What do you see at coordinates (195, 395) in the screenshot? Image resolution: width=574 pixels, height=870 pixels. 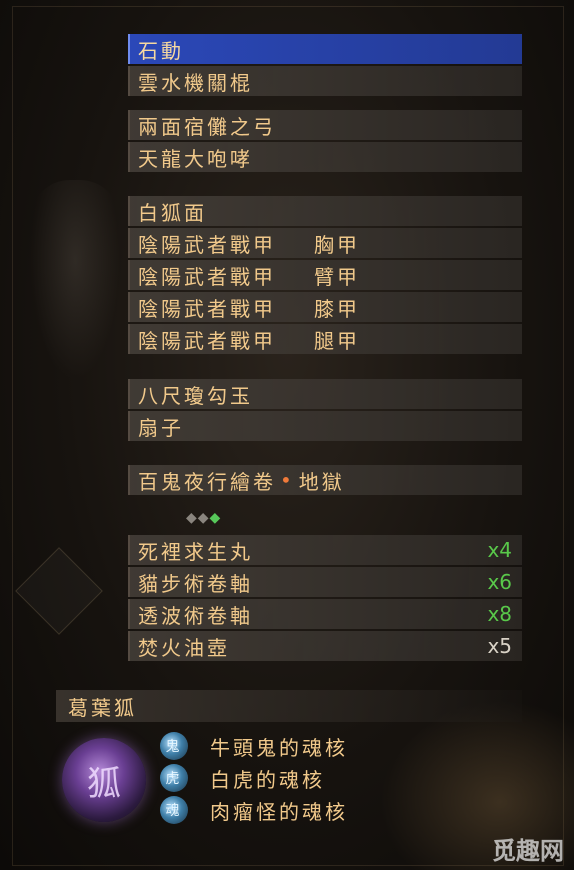 I see `item-name: 八尺瓊勾玉` at bounding box center [195, 395].